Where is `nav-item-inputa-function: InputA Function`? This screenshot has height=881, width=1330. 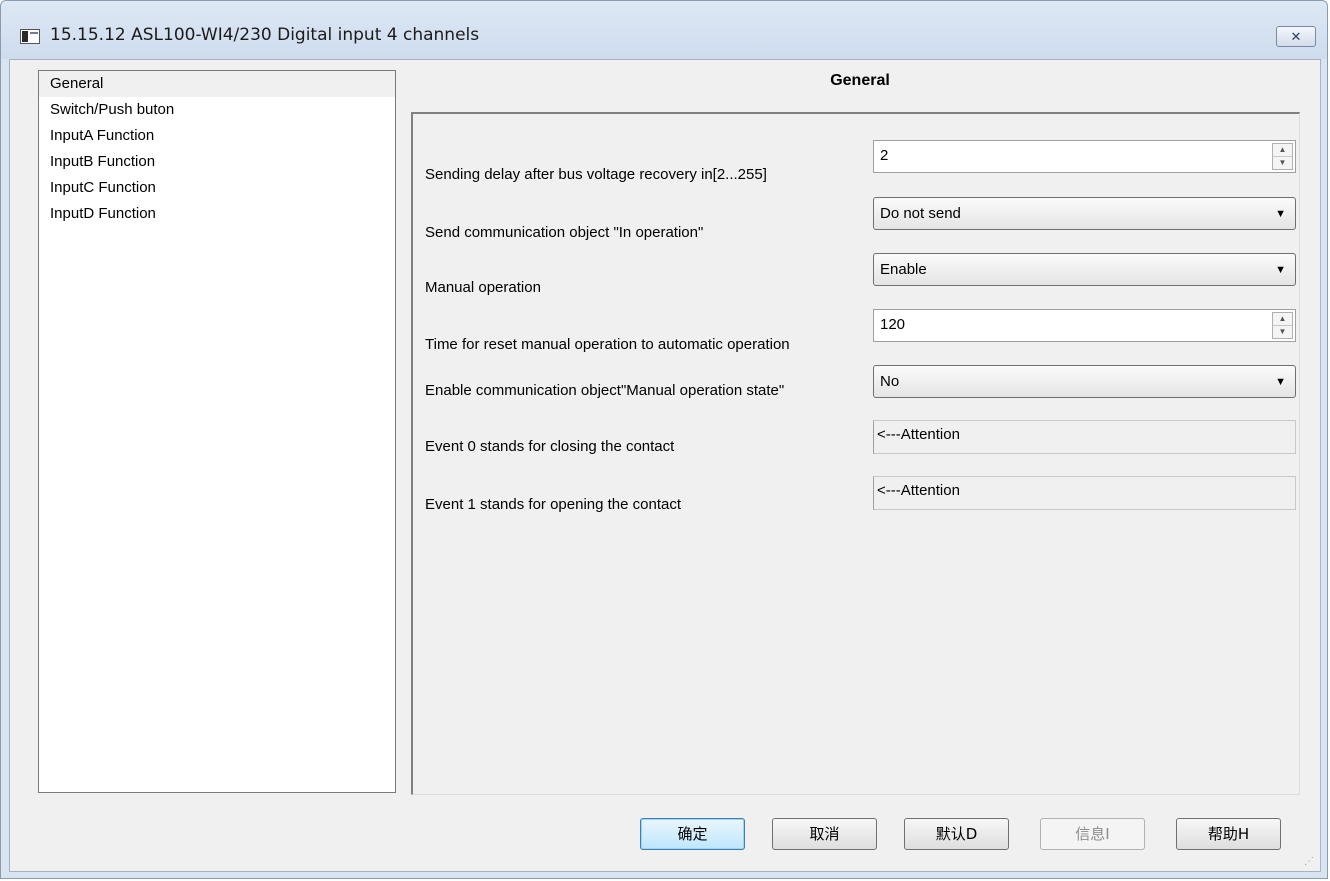
nav-item-inputa-function: InputA Function is located at coordinates (217, 136).